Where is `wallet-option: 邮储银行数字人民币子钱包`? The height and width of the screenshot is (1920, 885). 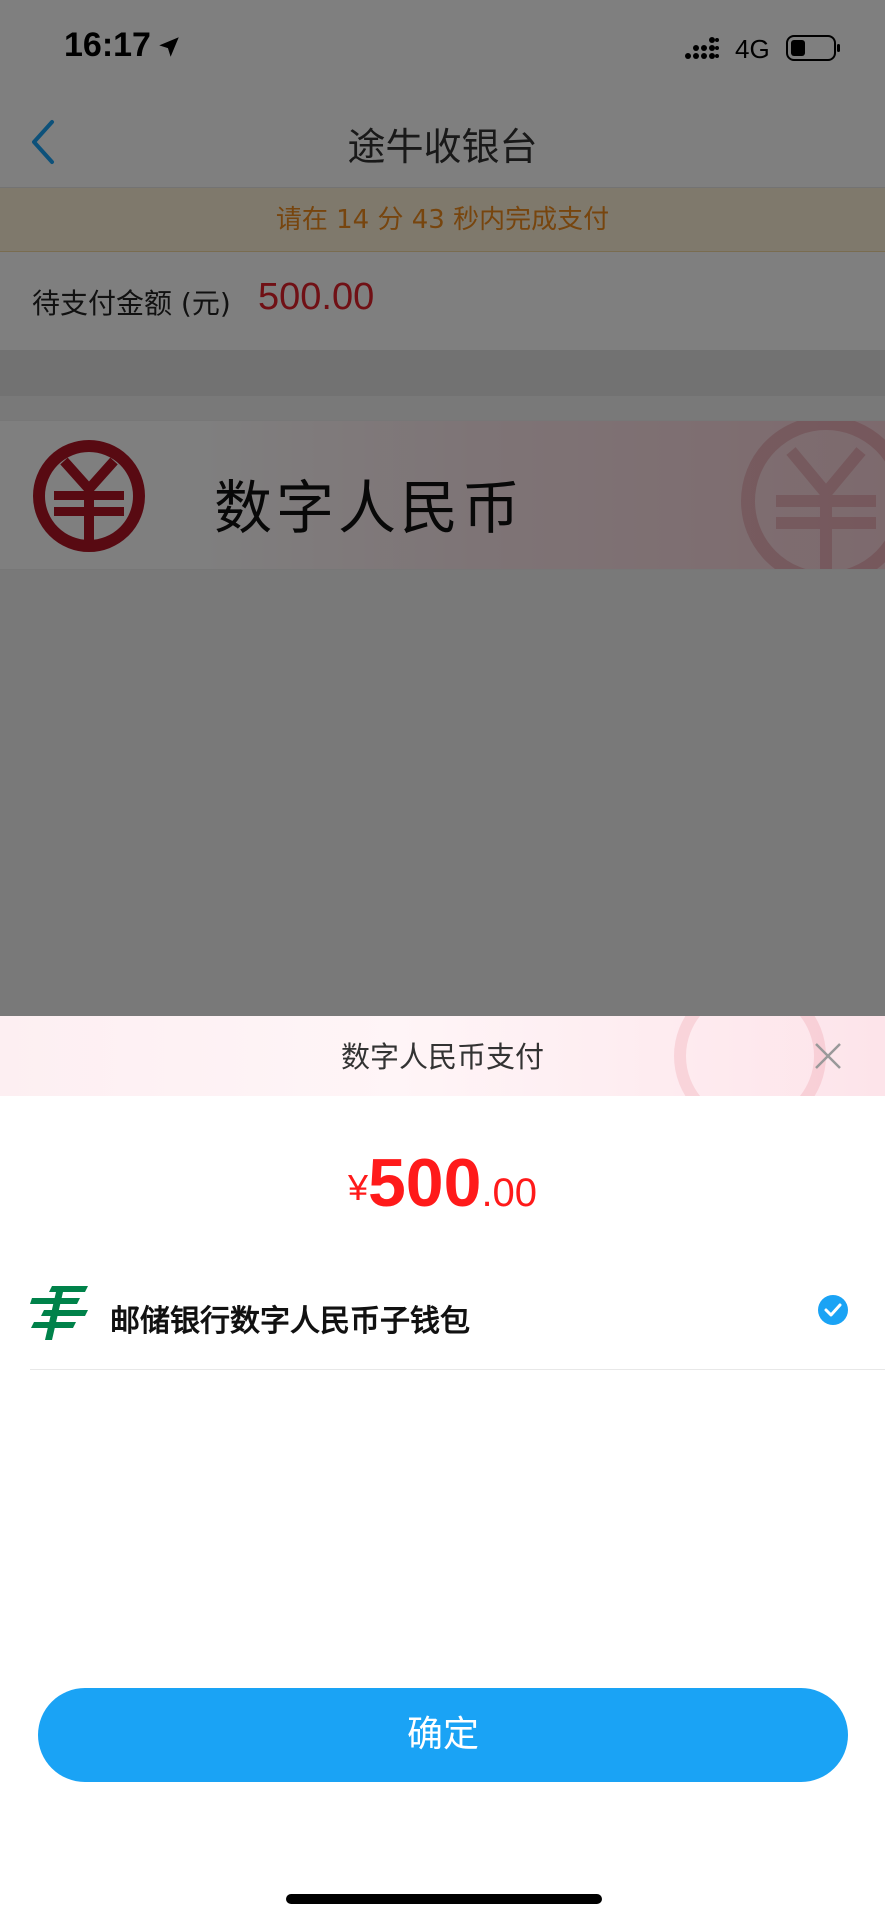
wallet-option: 邮储银行数字人民币子钱包 is located at coordinates (457, 1312).